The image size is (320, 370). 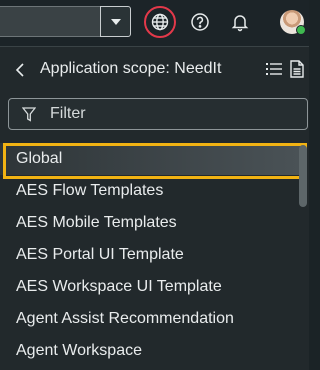 I want to click on list-icon, so click(x=274, y=69).